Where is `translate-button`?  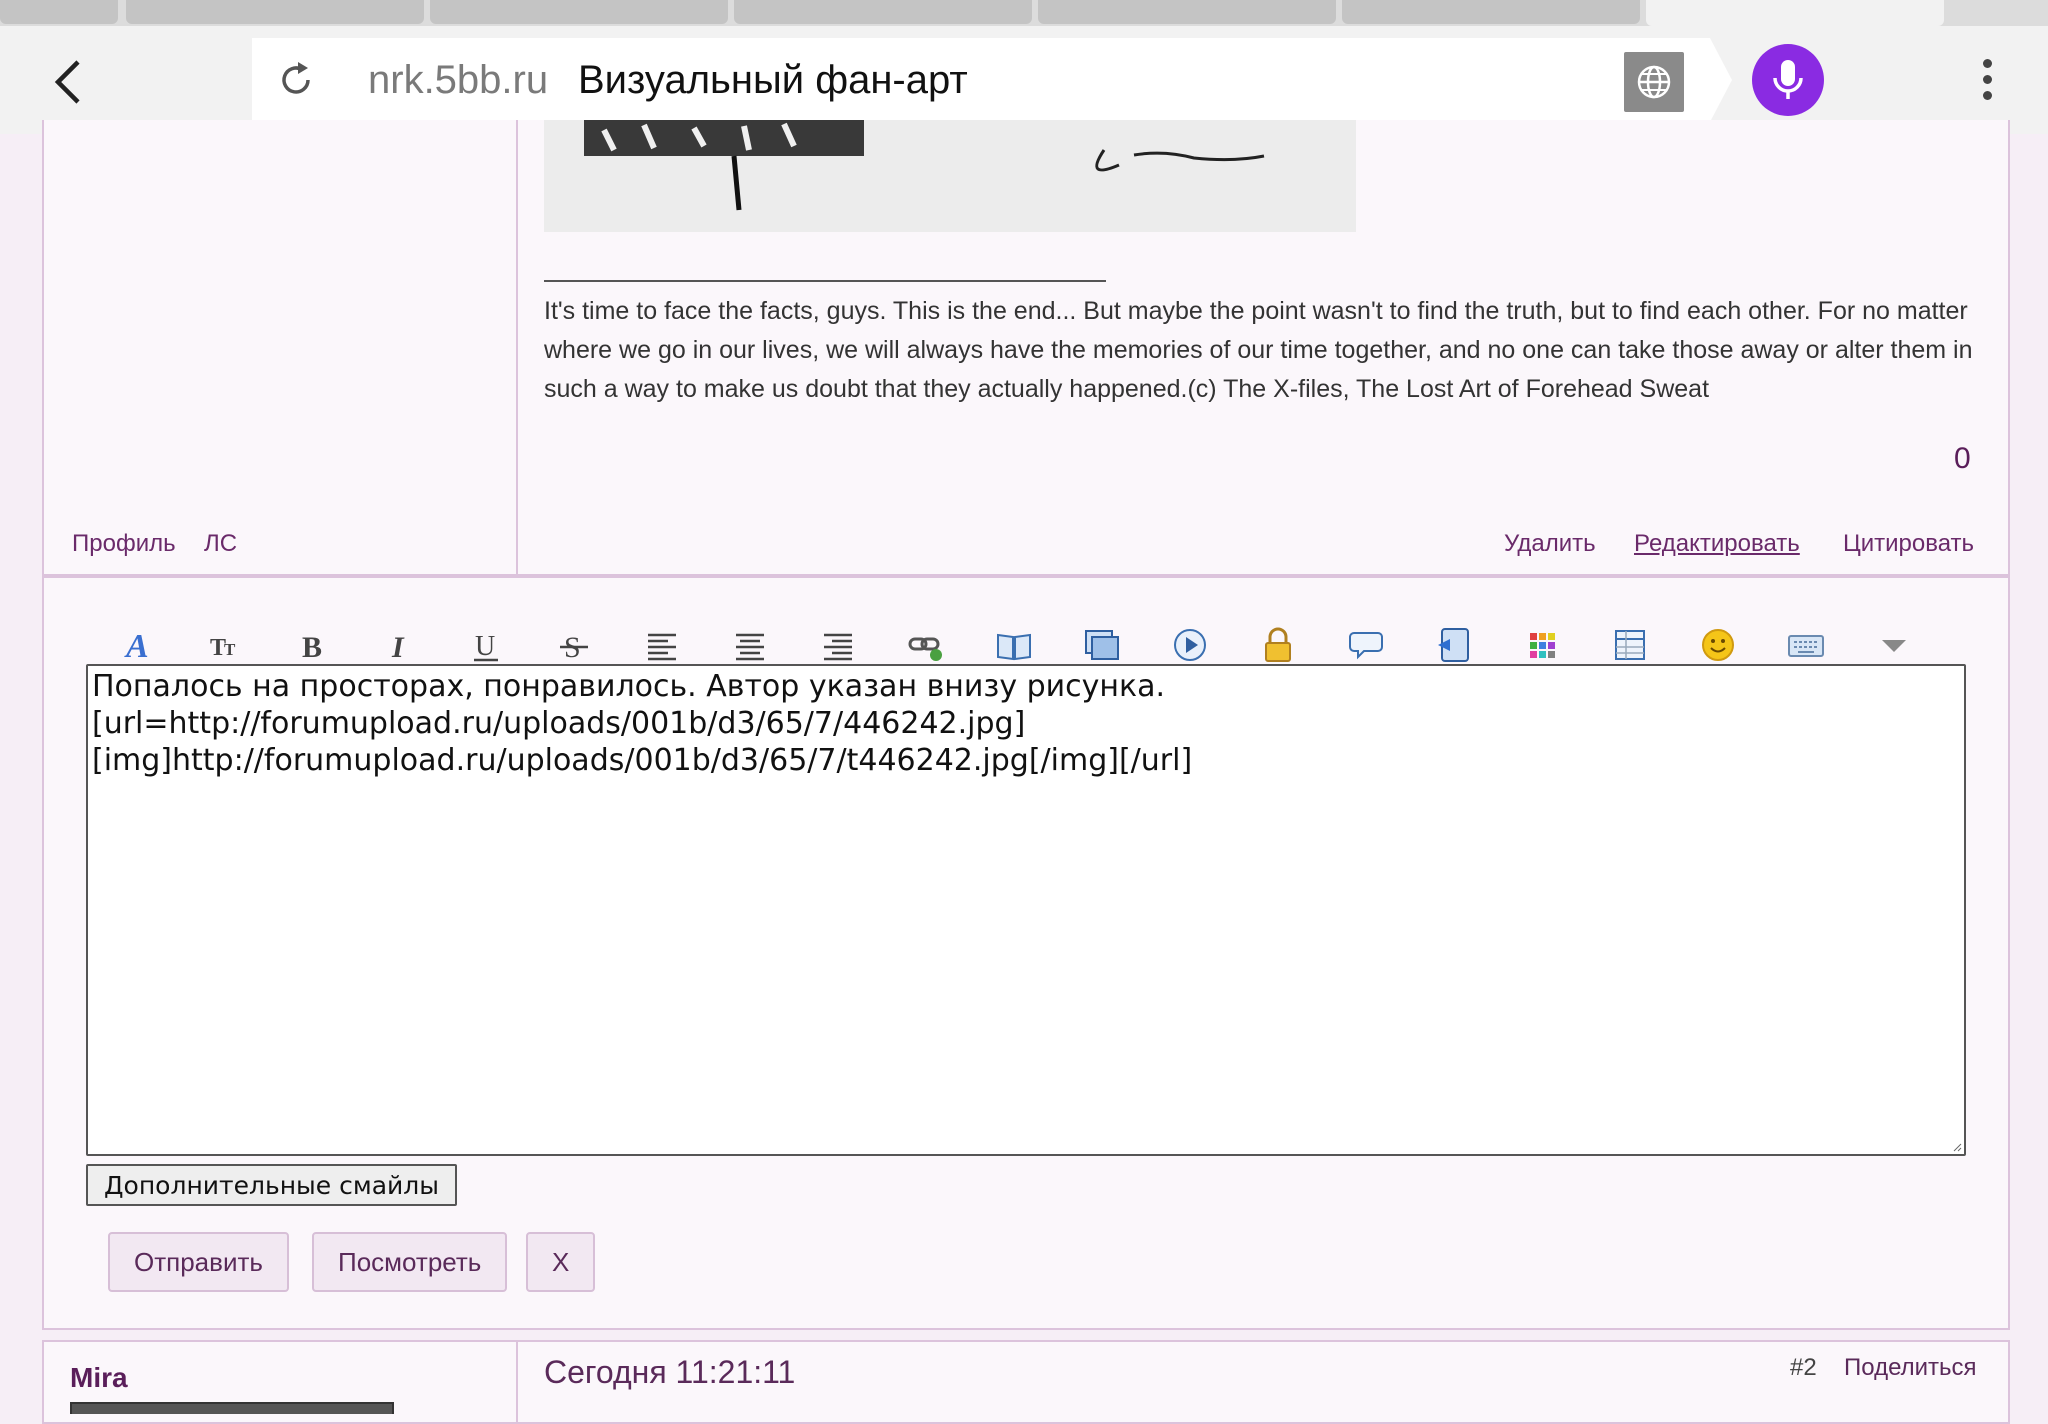 translate-button is located at coordinates (1654, 82).